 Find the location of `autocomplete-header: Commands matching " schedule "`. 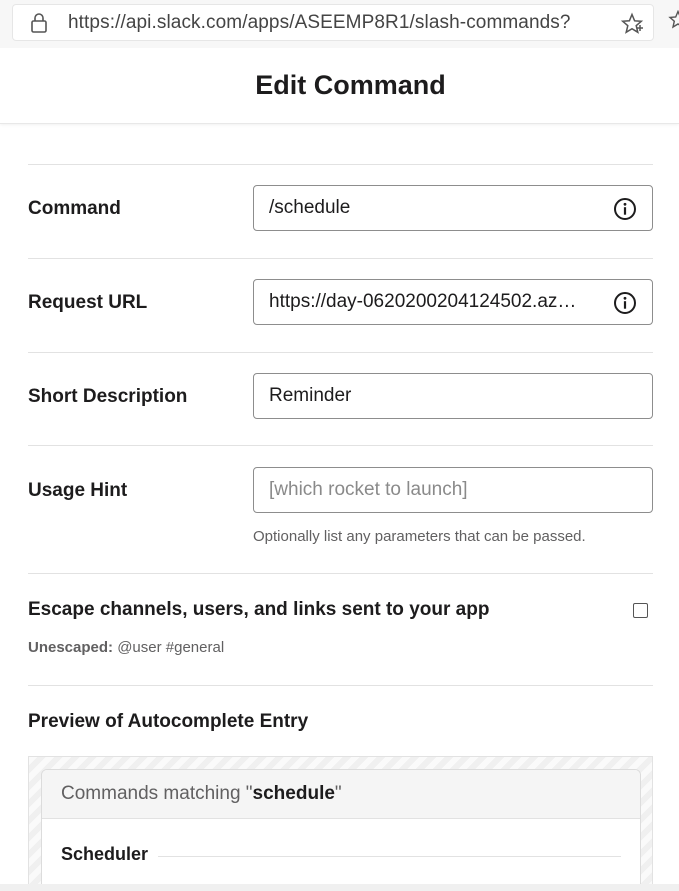

autocomplete-header: Commands matching " schedule " is located at coordinates (341, 794).